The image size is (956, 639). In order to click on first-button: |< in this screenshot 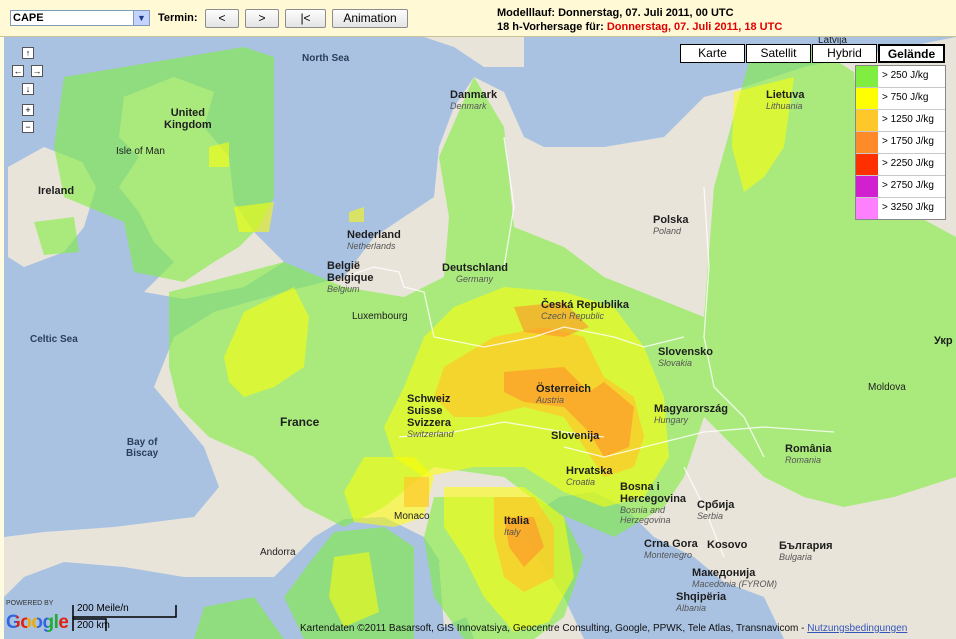, I will do `click(305, 18)`.